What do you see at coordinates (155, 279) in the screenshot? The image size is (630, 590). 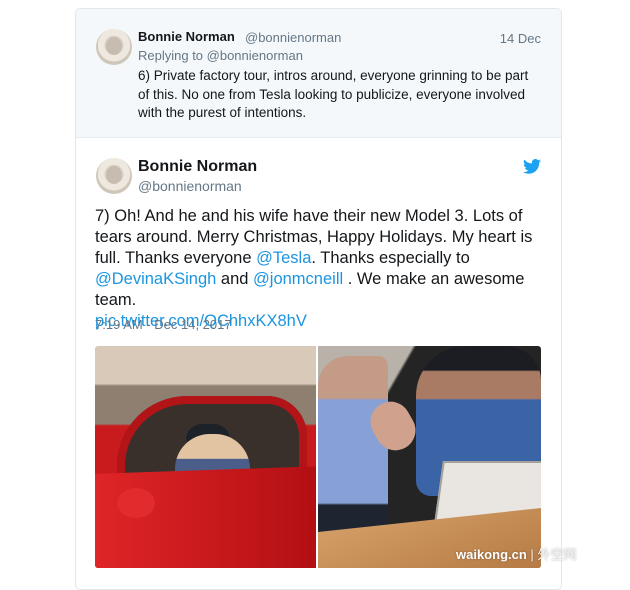 I see `mention-devina-link: @DevinaKSingh` at bounding box center [155, 279].